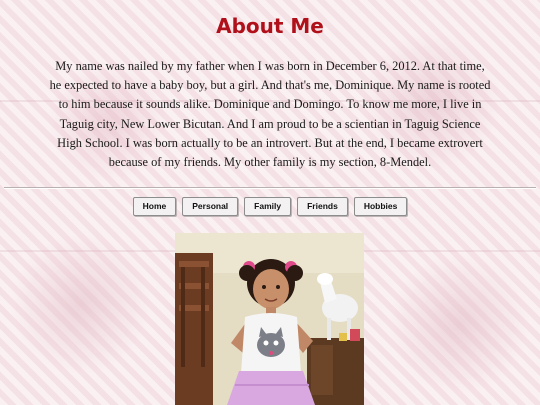 The width and height of the screenshot is (540, 405). What do you see at coordinates (322, 206) in the screenshot?
I see `nav-button-friends: Friends` at bounding box center [322, 206].